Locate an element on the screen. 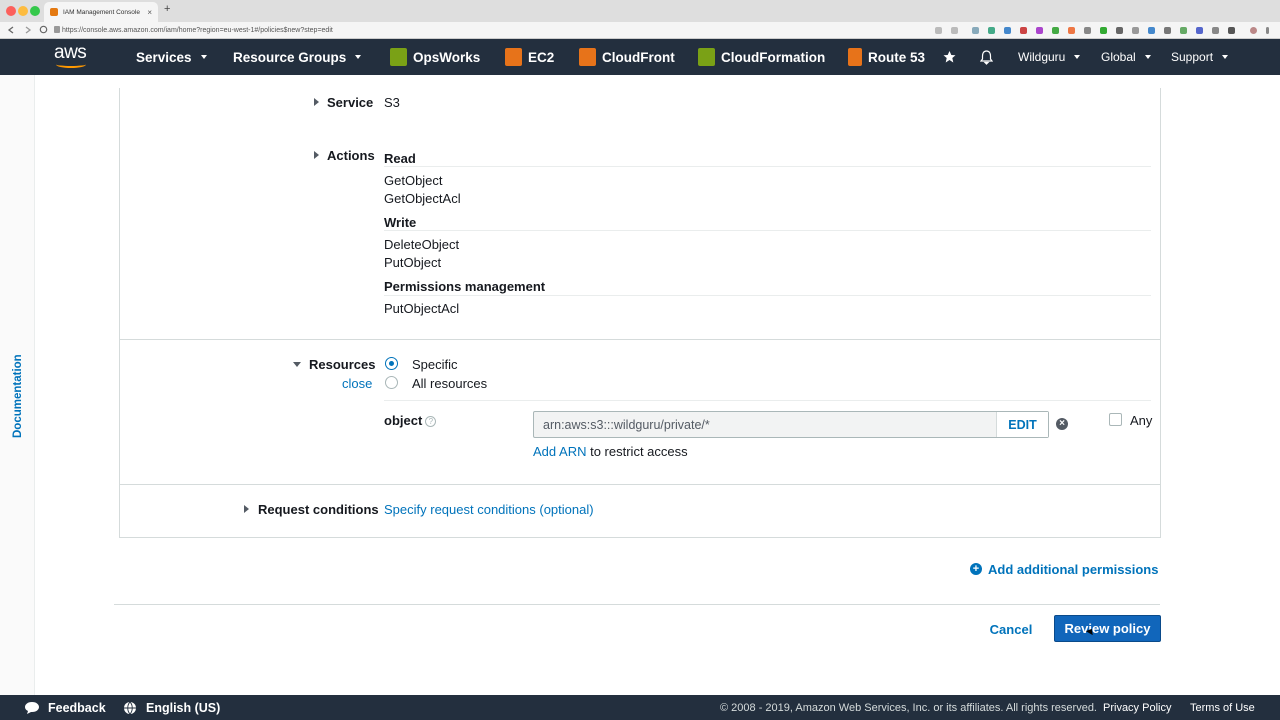  section-divider is located at coordinates (640, 484).